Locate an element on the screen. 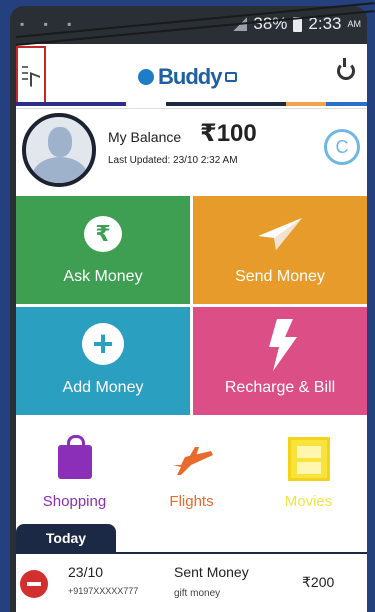 The width and height of the screenshot is (375, 612). debit-icon is located at coordinates (34, 584).